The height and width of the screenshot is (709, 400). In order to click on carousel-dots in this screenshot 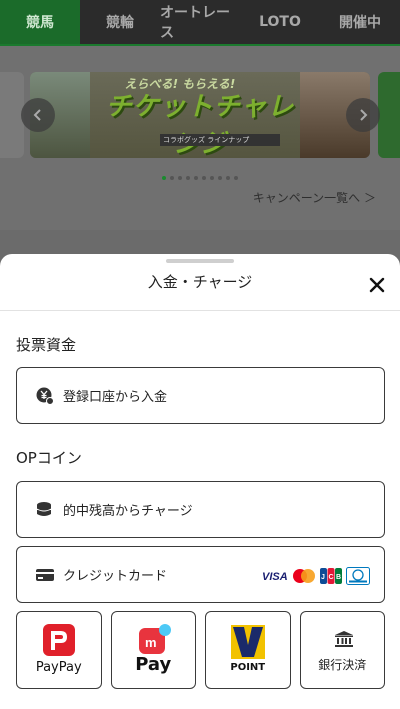, I will do `click(200, 178)`.